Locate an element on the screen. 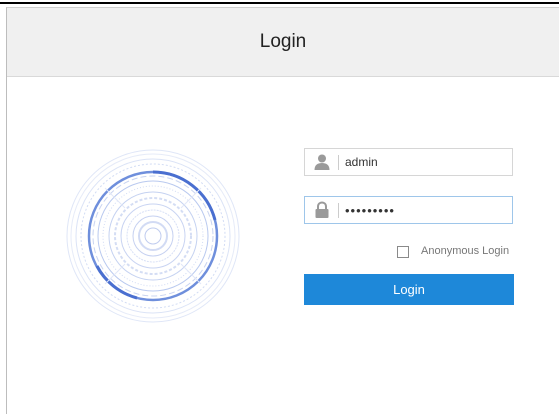 The image size is (559, 414). anonymous-login-checkbox is located at coordinates (403, 252).